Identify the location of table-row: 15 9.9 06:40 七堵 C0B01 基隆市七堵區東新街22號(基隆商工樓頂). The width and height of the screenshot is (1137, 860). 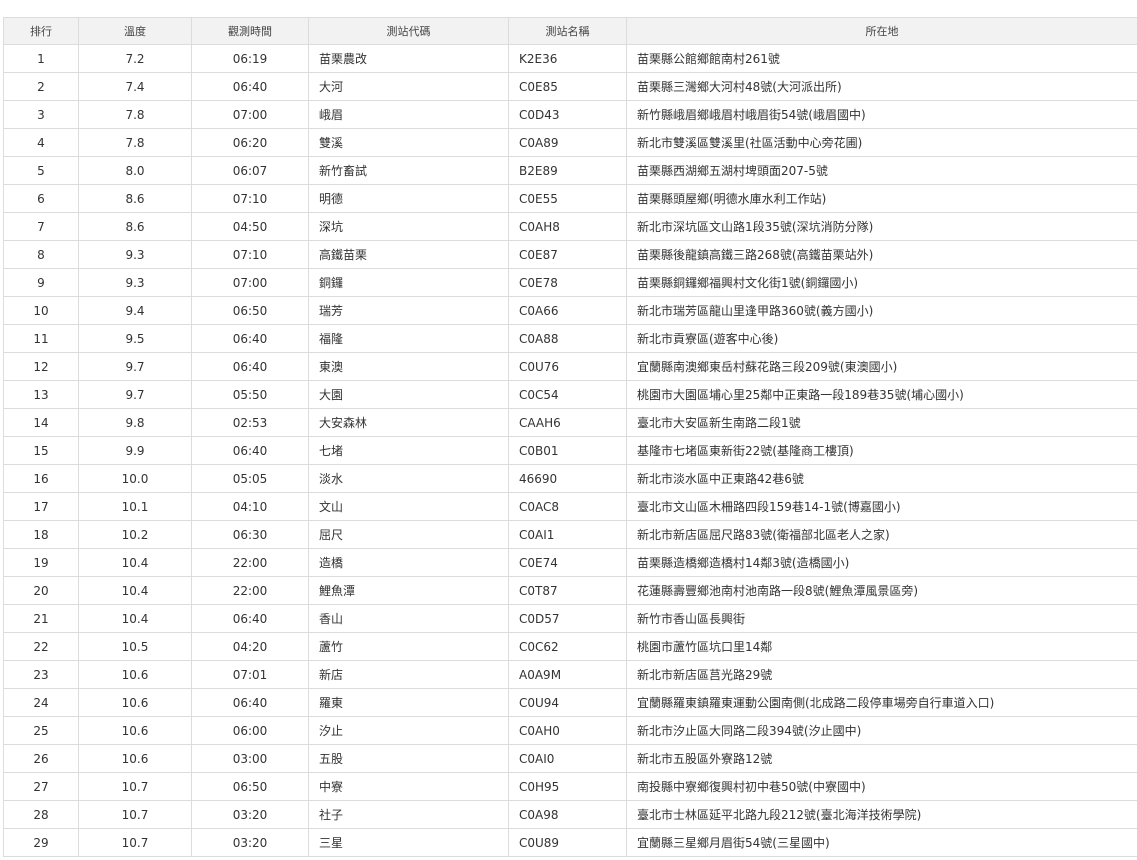
(570, 450).